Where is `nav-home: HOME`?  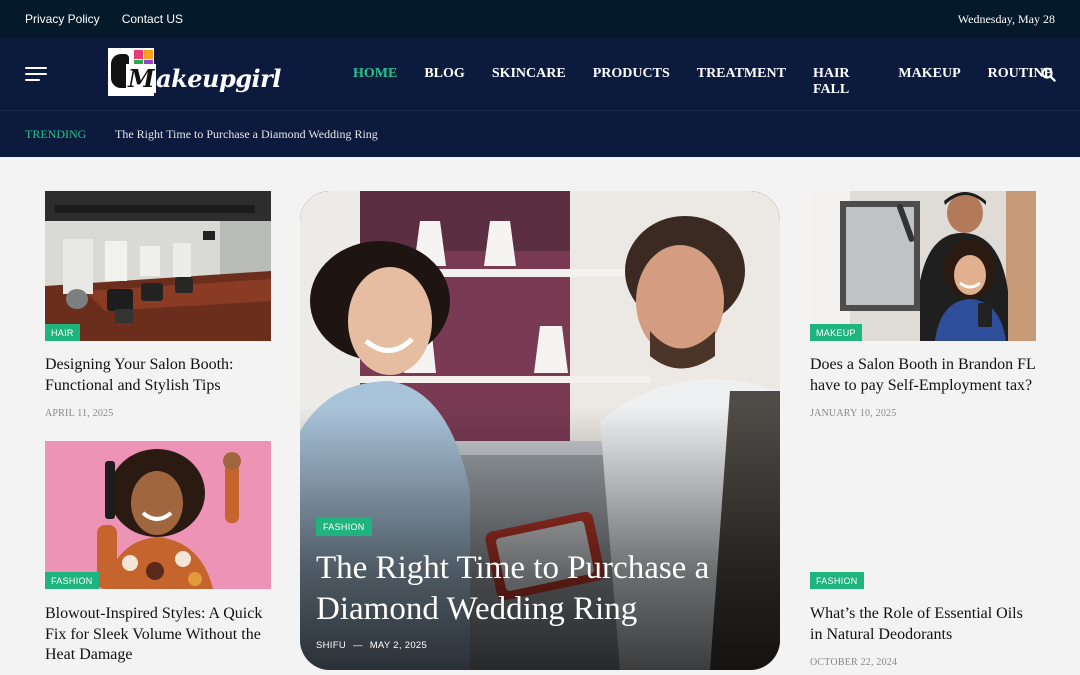 nav-home: HOME is located at coordinates (375, 82).